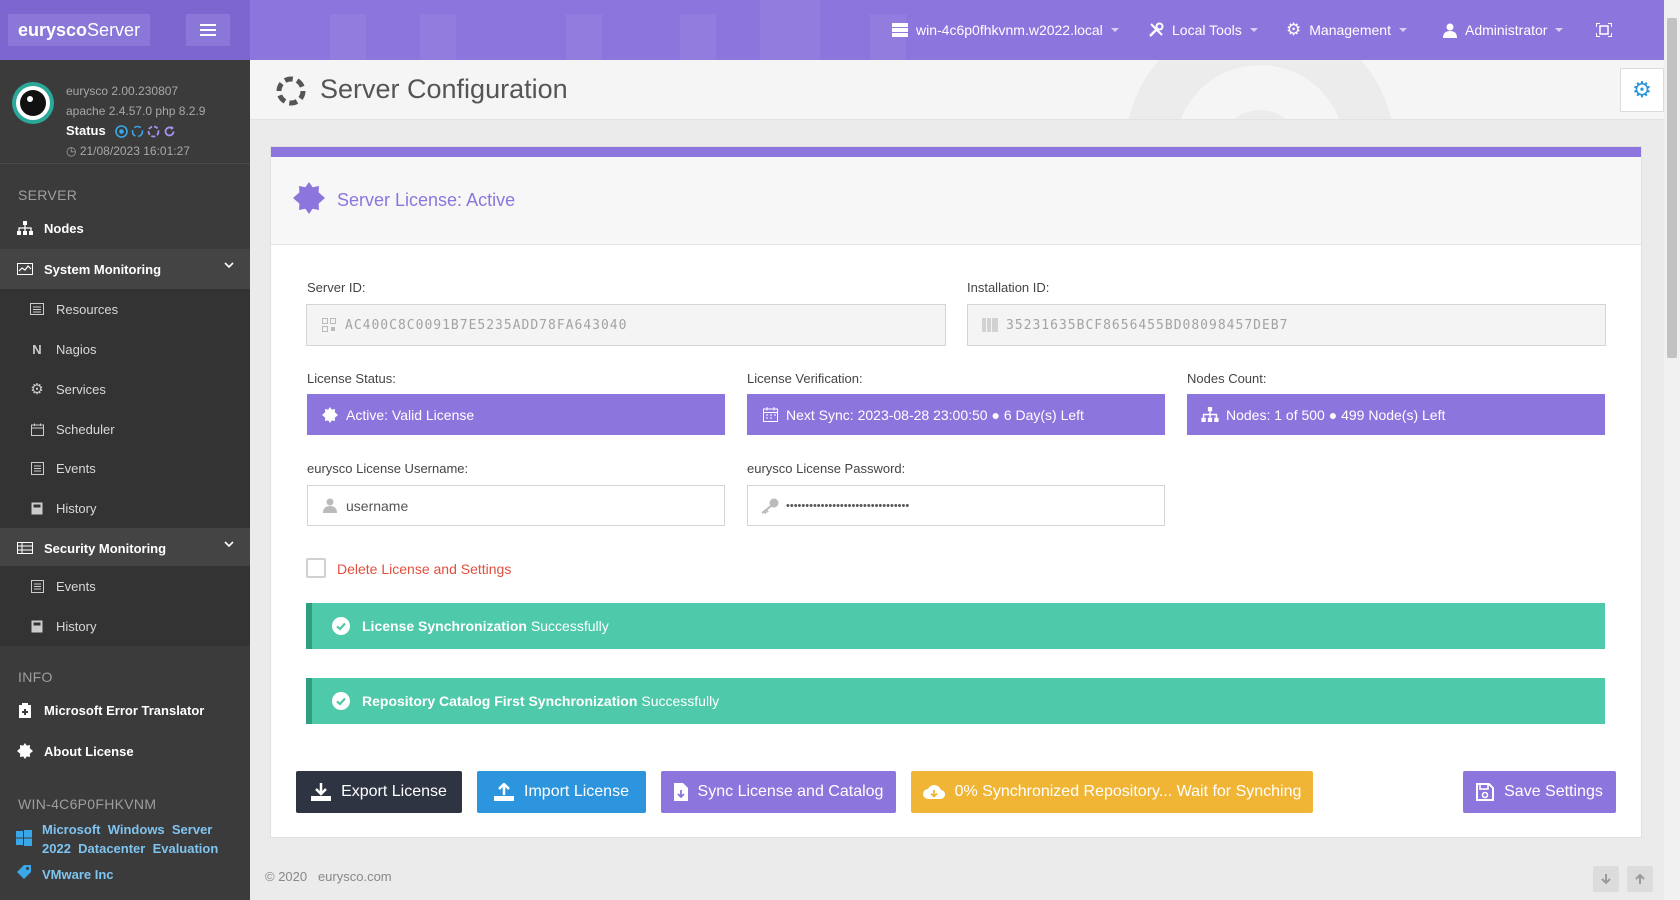 The image size is (1680, 900). Describe the element at coordinates (125, 228) in the screenshot. I see `sidebar-item-nodes: Nodes` at that location.